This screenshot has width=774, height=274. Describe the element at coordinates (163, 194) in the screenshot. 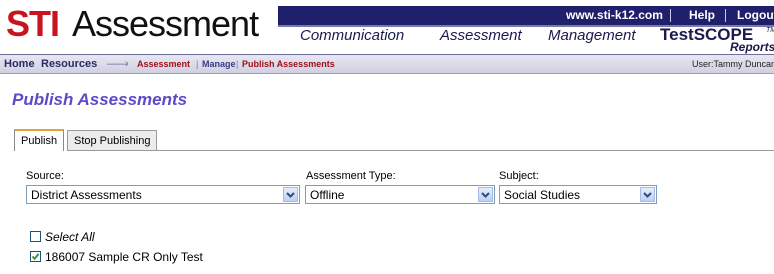

I see `source-select: District Assessments` at that location.